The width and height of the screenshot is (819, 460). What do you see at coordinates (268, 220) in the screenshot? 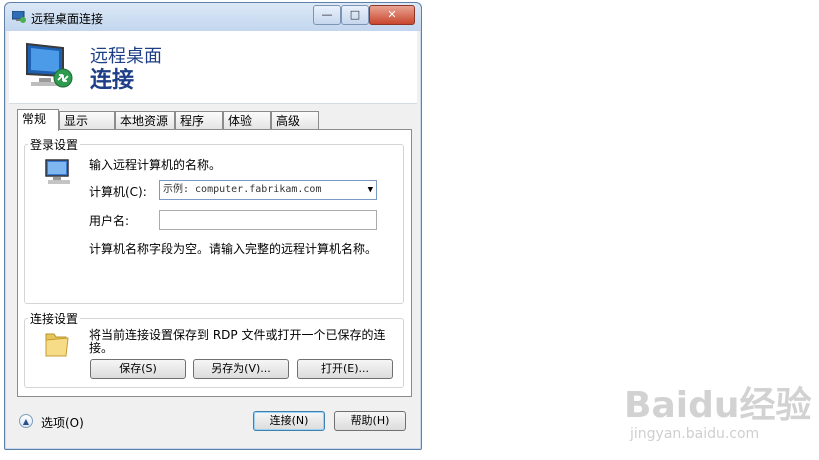
I see `username-input` at bounding box center [268, 220].